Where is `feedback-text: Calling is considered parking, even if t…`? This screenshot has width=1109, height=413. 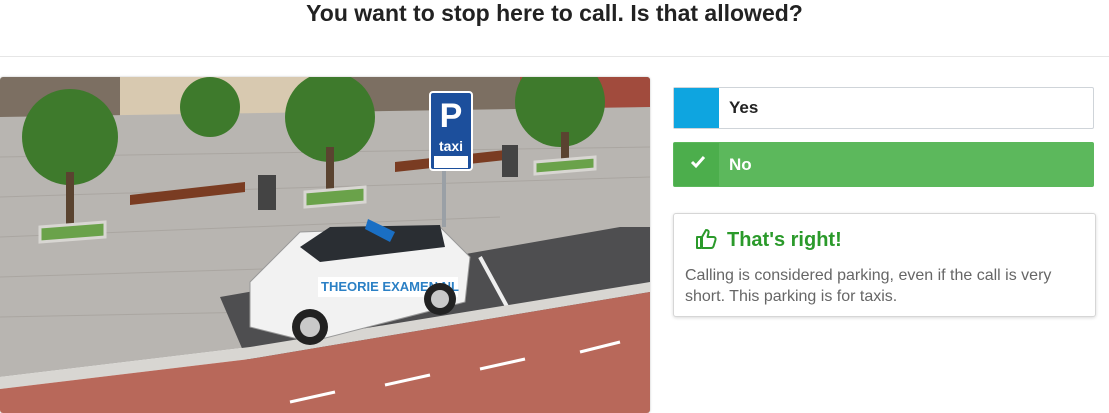
feedback-text: Calling is considered parking, even if t… is located at coordinates (868, 286).